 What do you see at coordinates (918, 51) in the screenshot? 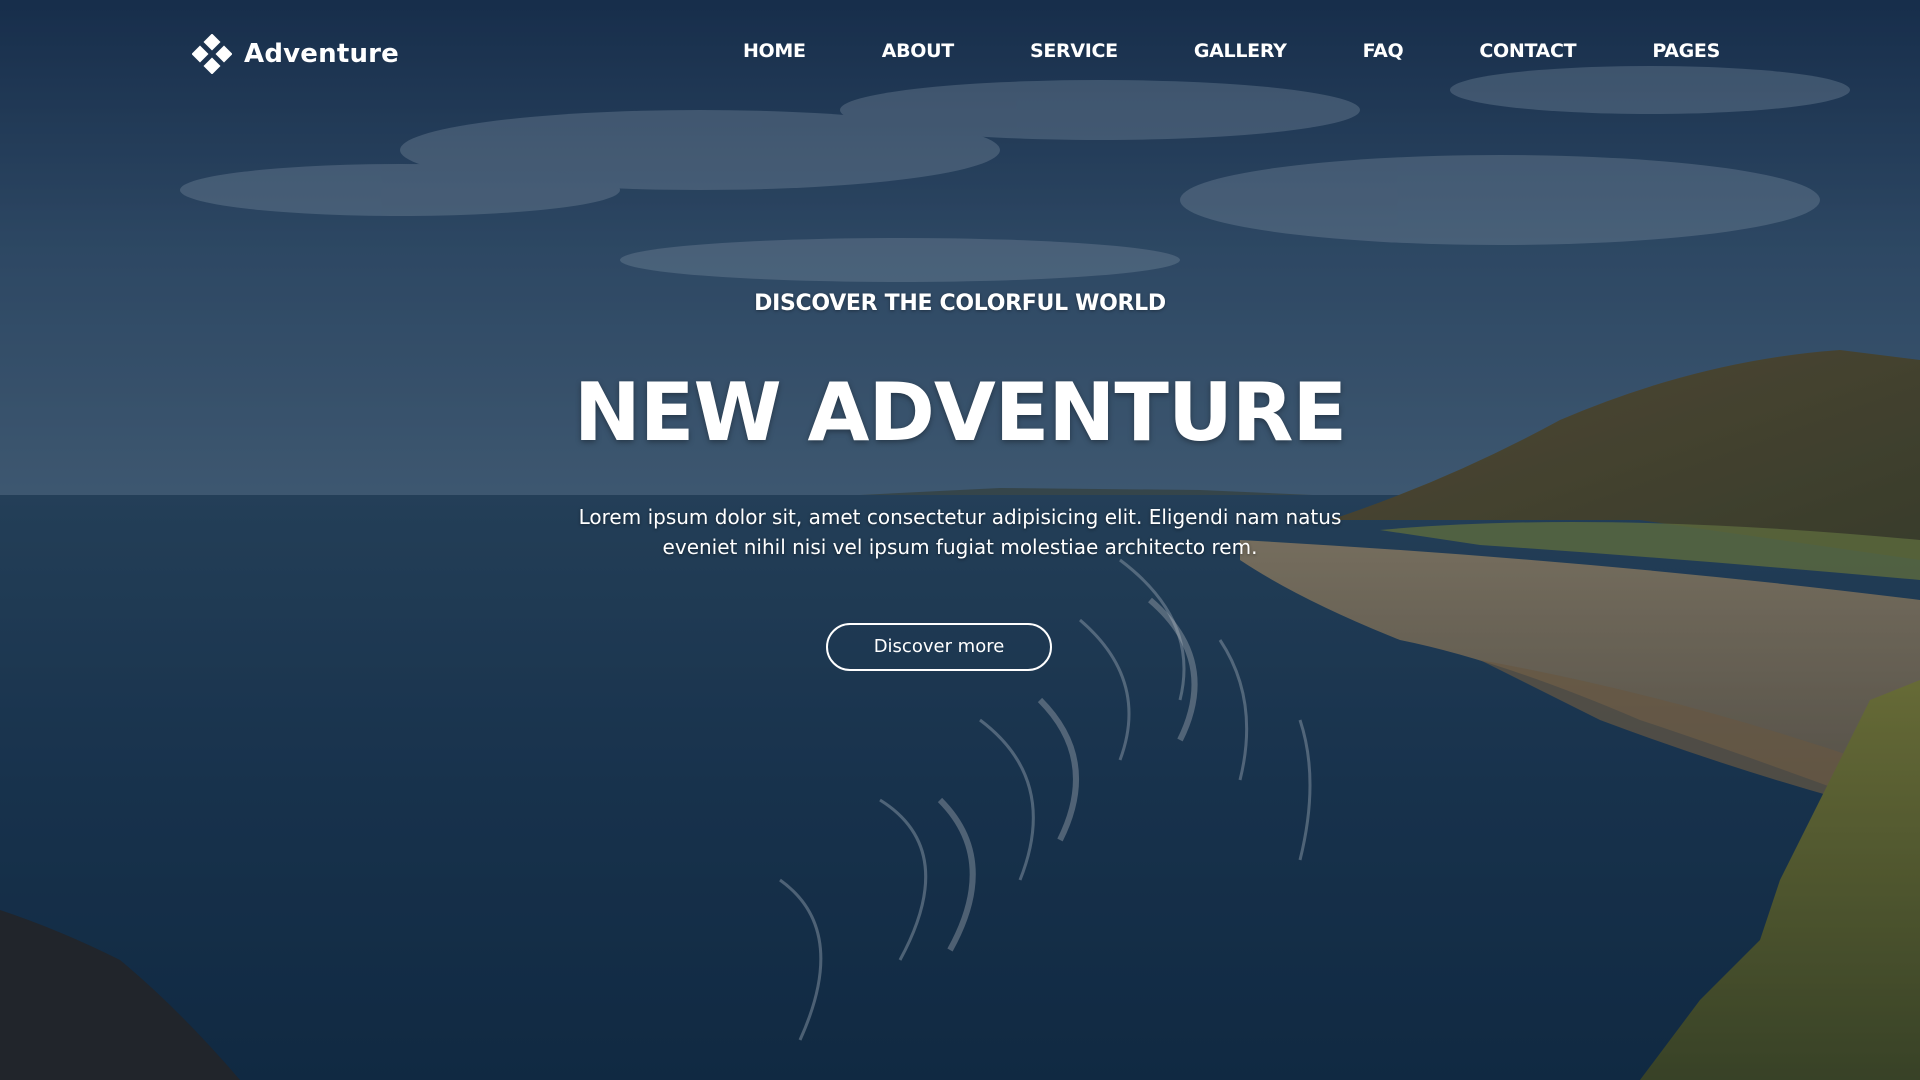
I see `nav-item-about: ABOUT` at bounding box center [918, 51].